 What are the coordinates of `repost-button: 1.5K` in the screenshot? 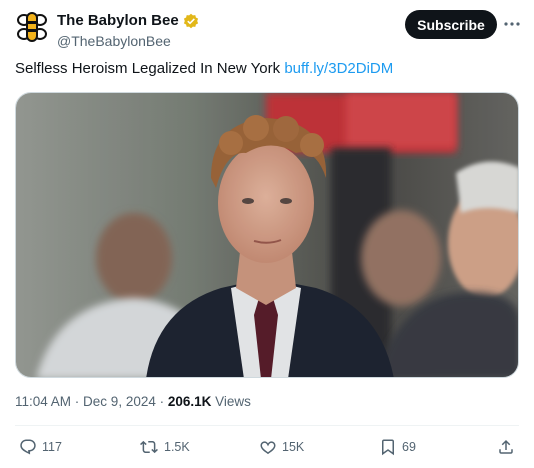 It's located at (164, 447).